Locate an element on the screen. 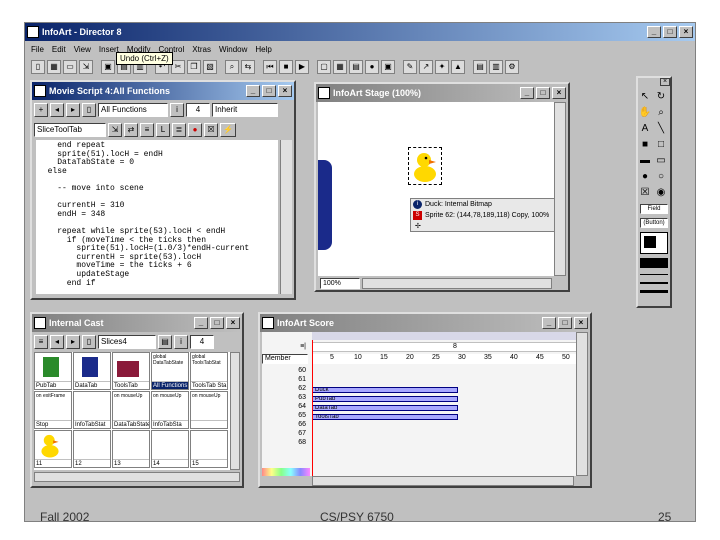 The height and width of the screenshot is (540, 720). script-titlebar: Movie Script 4:All Functions _ □ × is located at coordinates (163, 91).